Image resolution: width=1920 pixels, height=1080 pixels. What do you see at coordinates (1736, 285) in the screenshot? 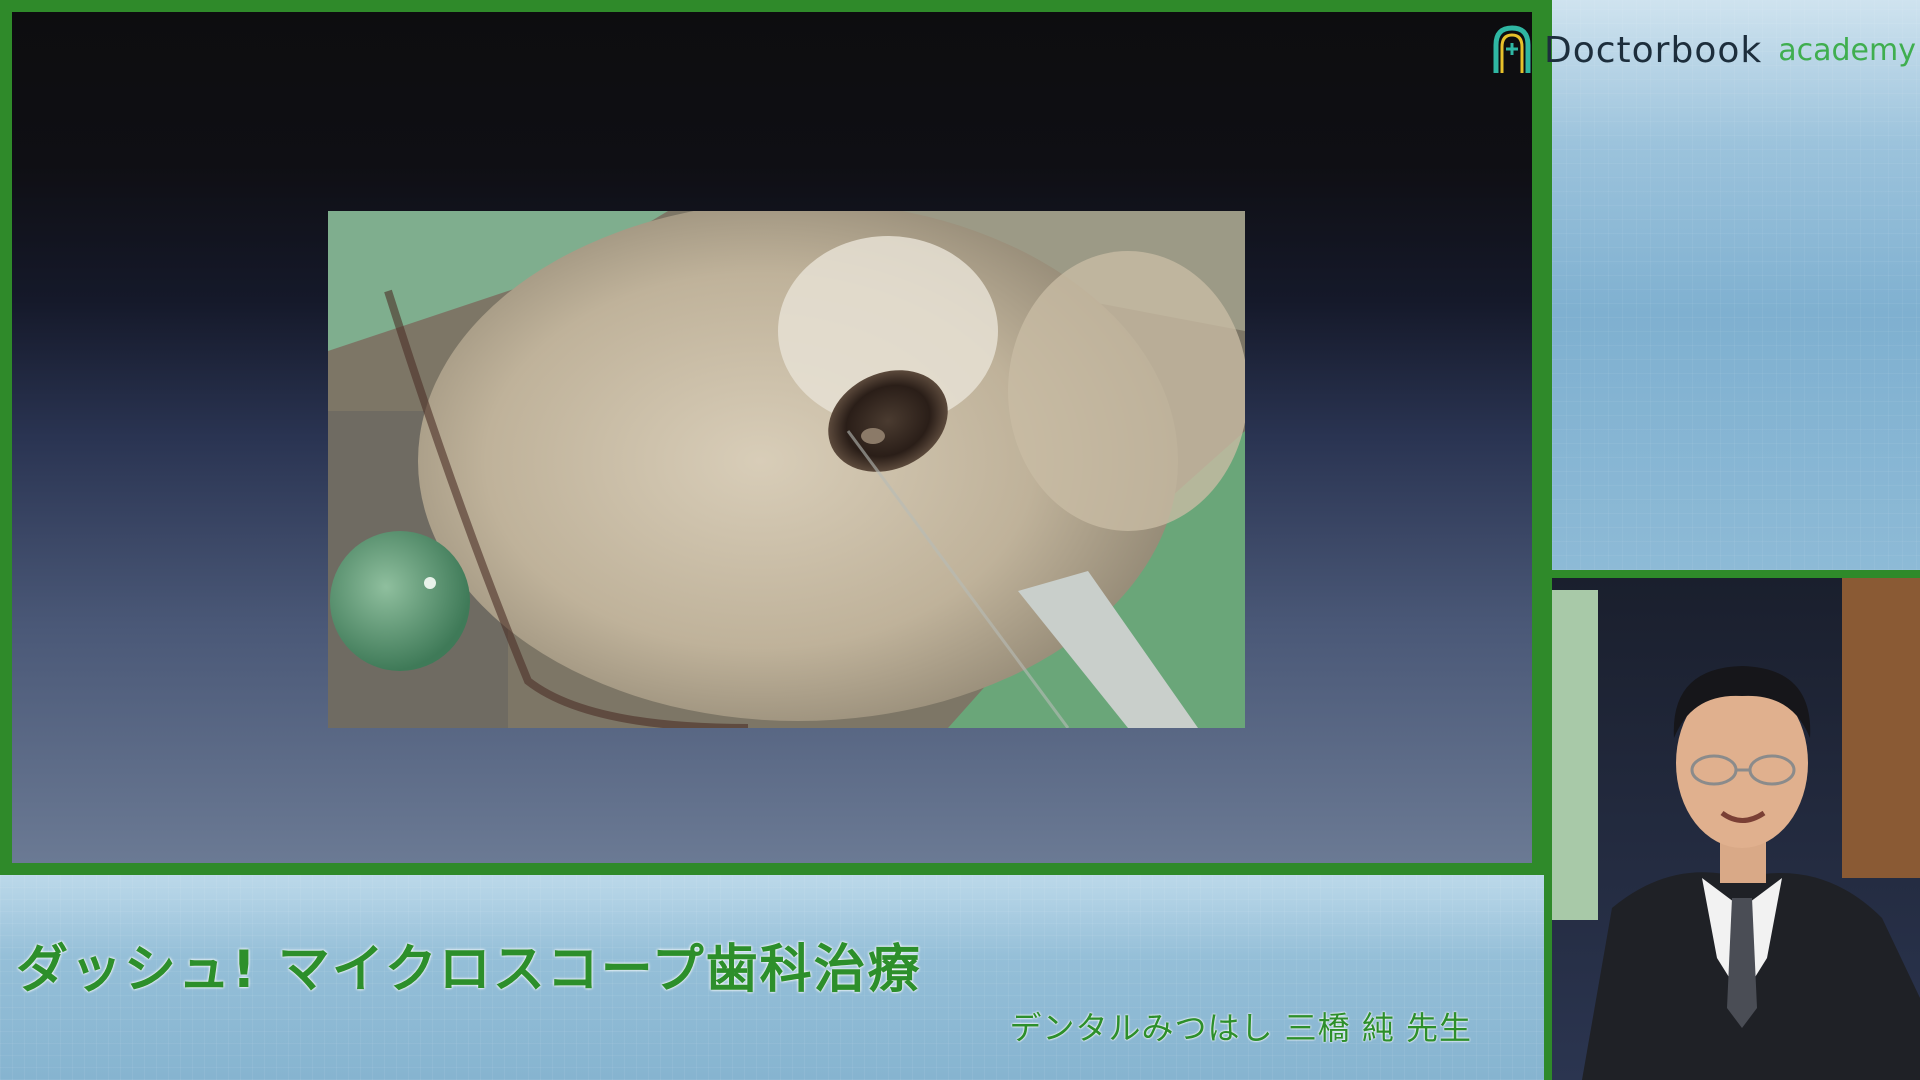
I see `side-decor-panel` at bounding box center [1736, 285].